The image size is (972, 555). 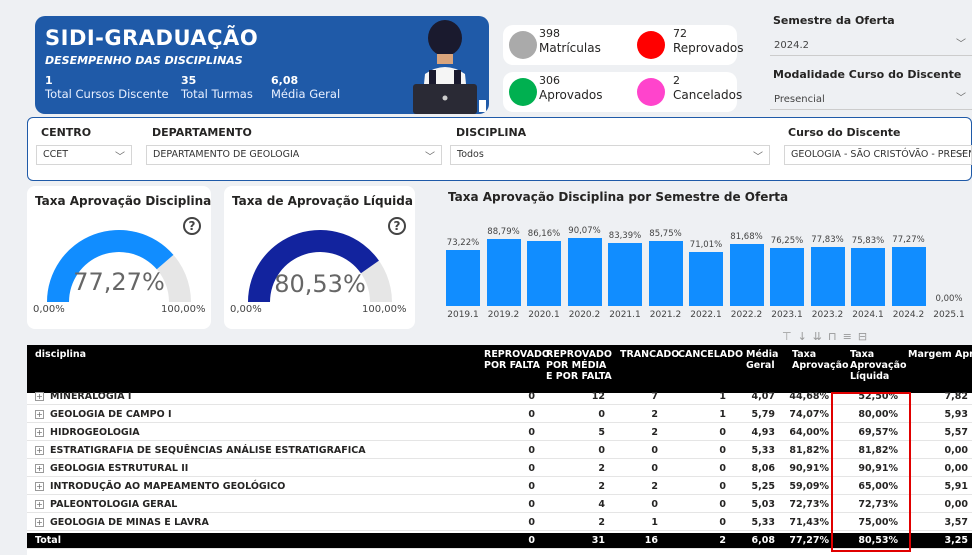 I want to click on x-tick-label: 2023.2, so click(x=827, y=315).